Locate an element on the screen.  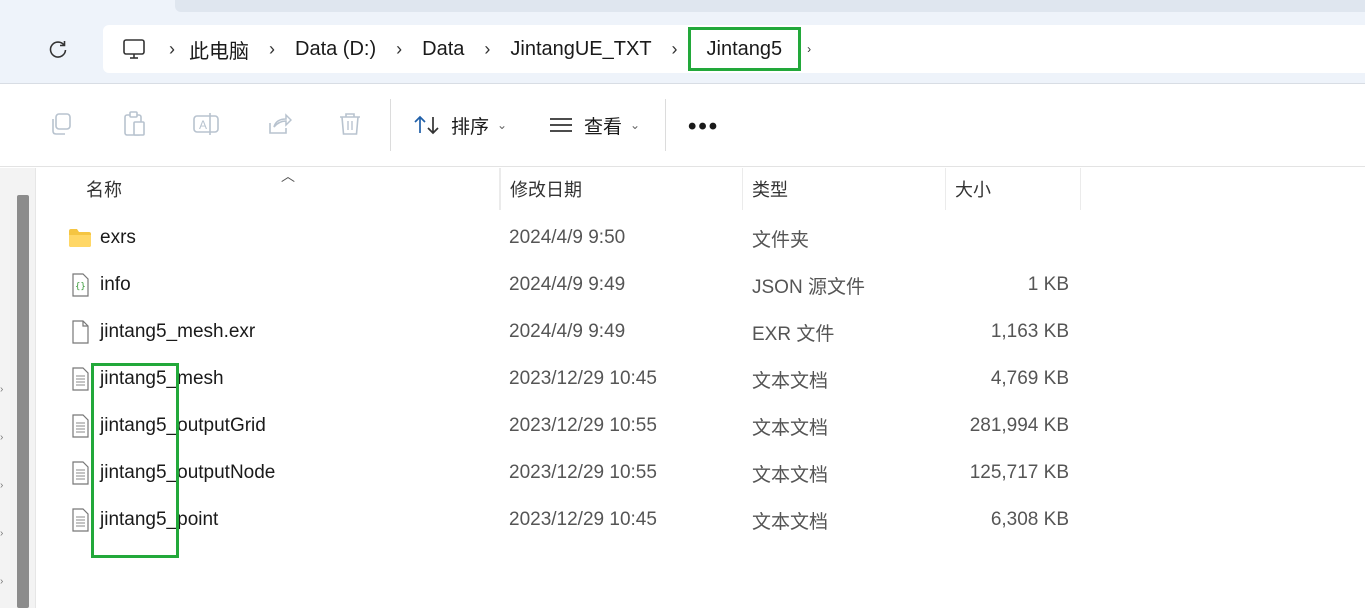
file-name: exrs is located at coordinates (118, 237).